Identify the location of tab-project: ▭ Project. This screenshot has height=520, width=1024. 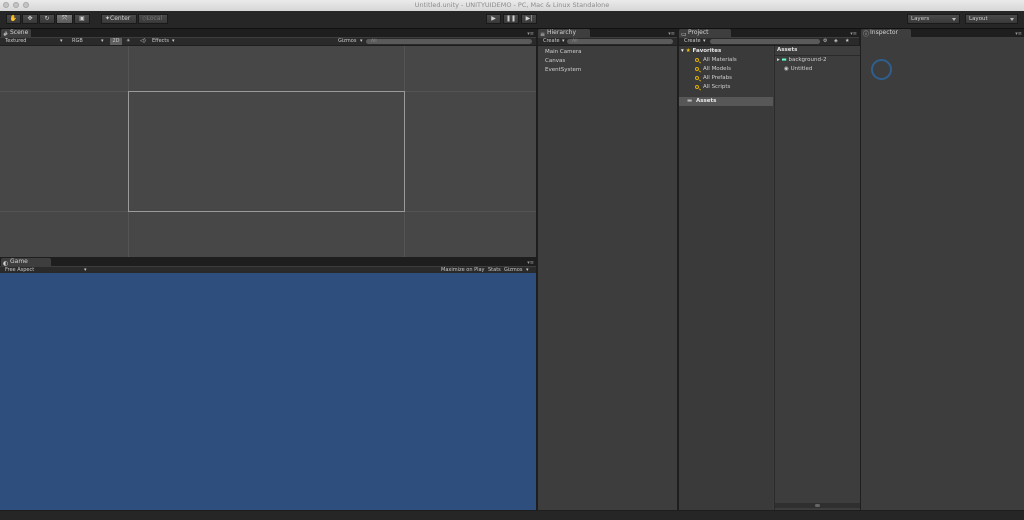
(705, 33).